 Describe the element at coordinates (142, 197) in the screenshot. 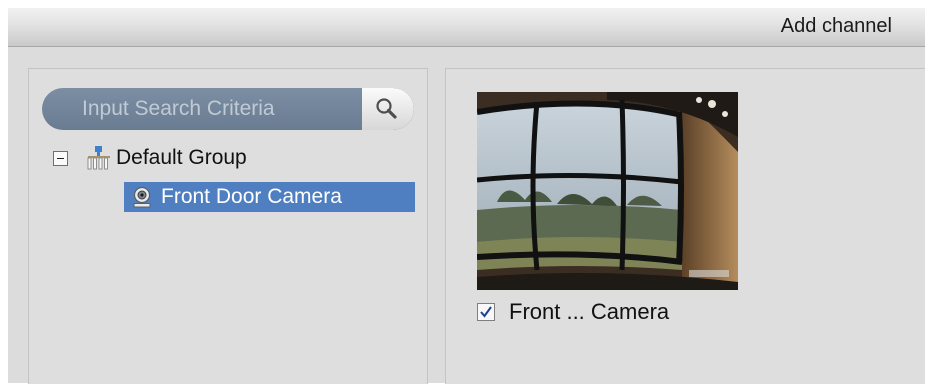

I see `camera-icon` at that location.